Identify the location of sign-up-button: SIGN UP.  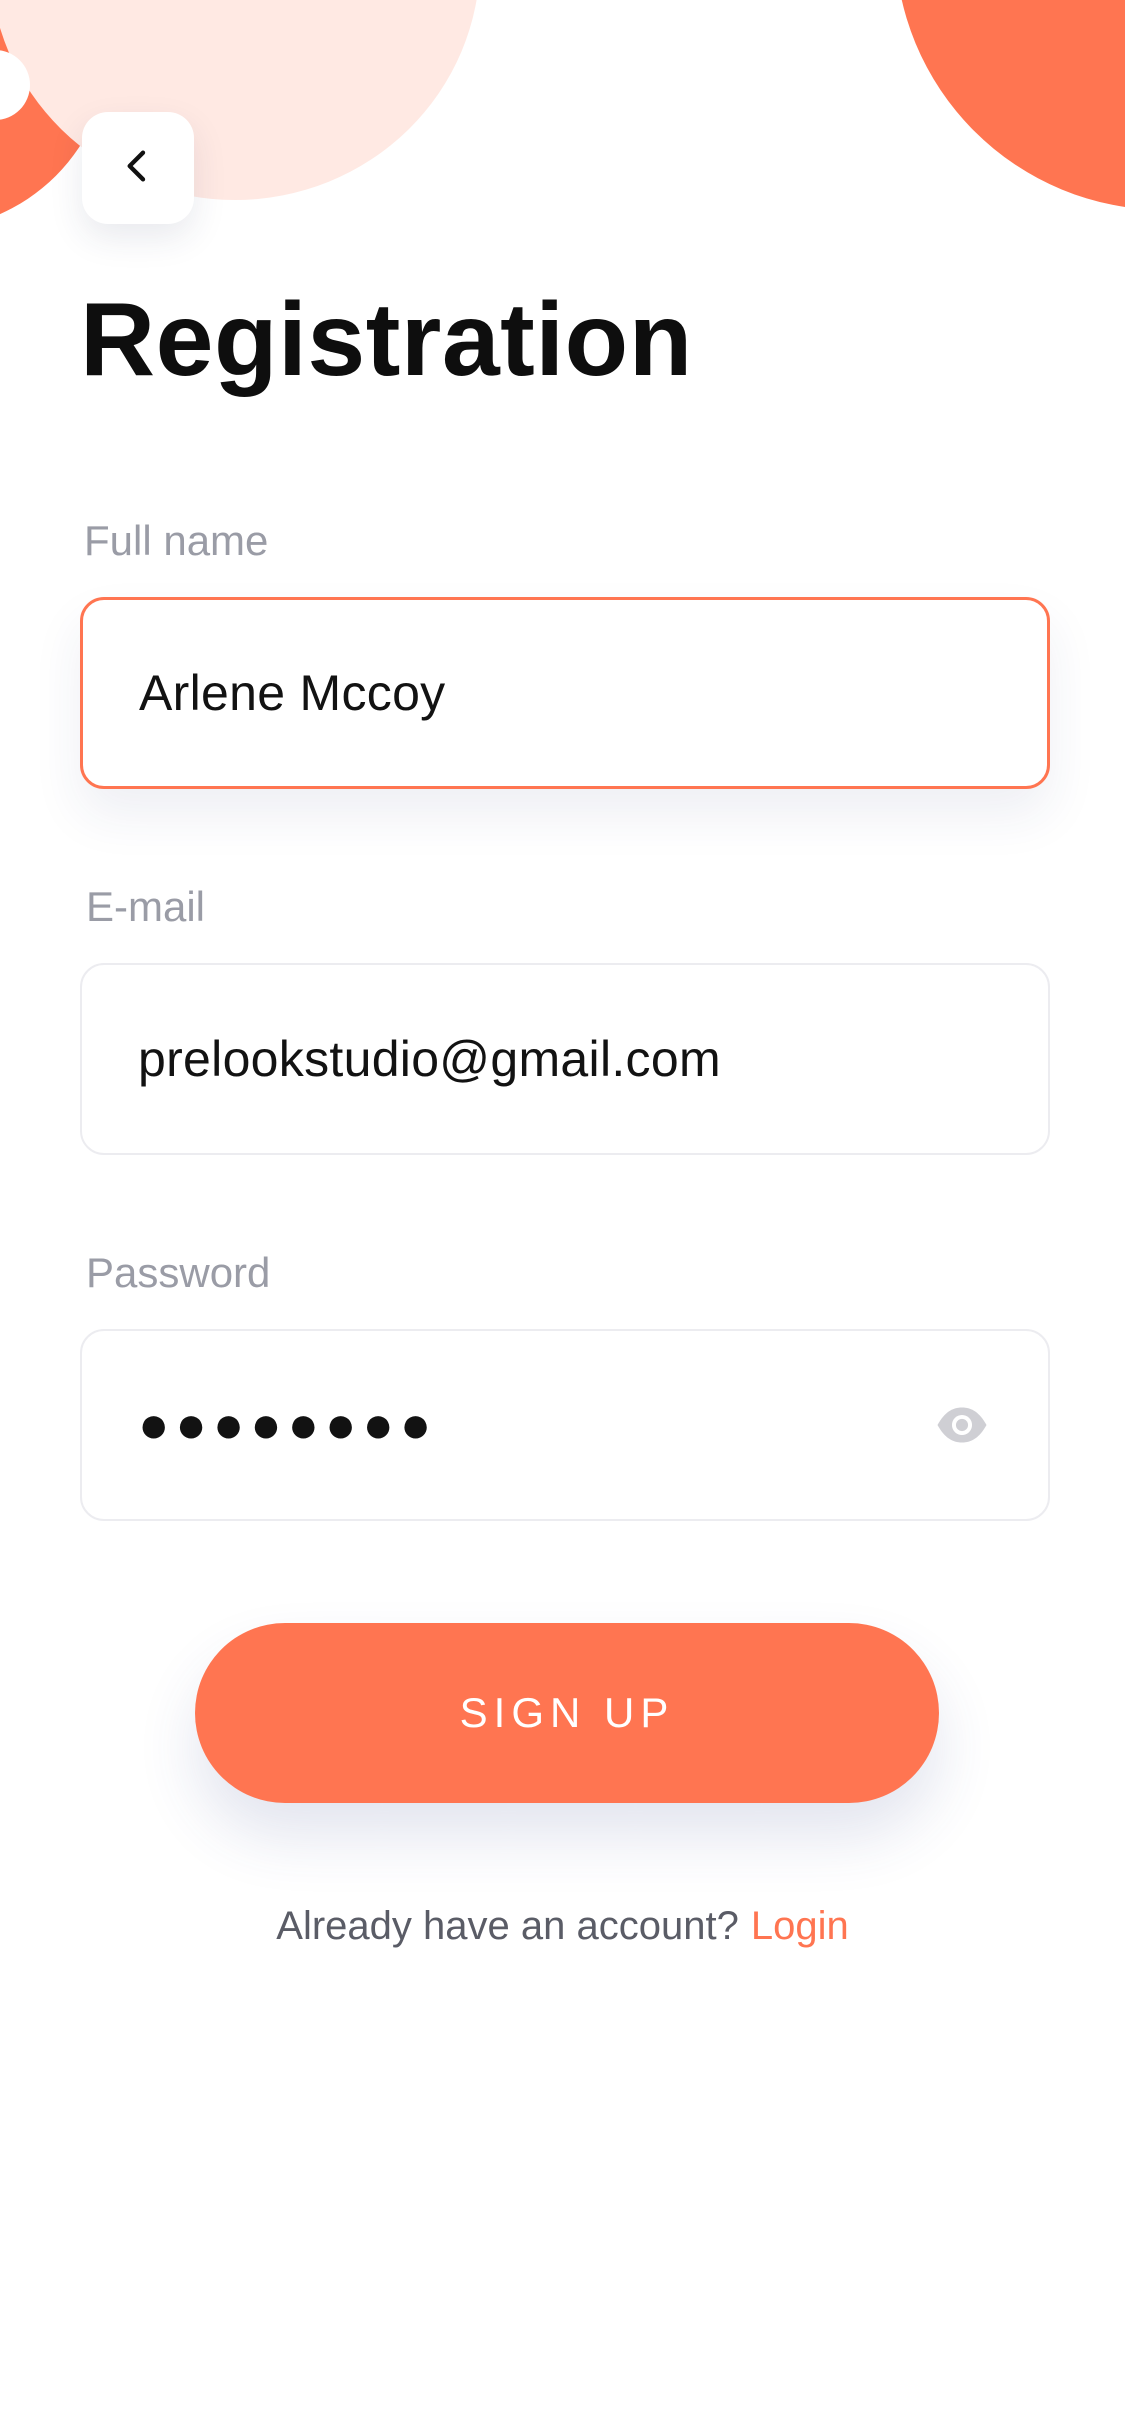
(567, 1713).